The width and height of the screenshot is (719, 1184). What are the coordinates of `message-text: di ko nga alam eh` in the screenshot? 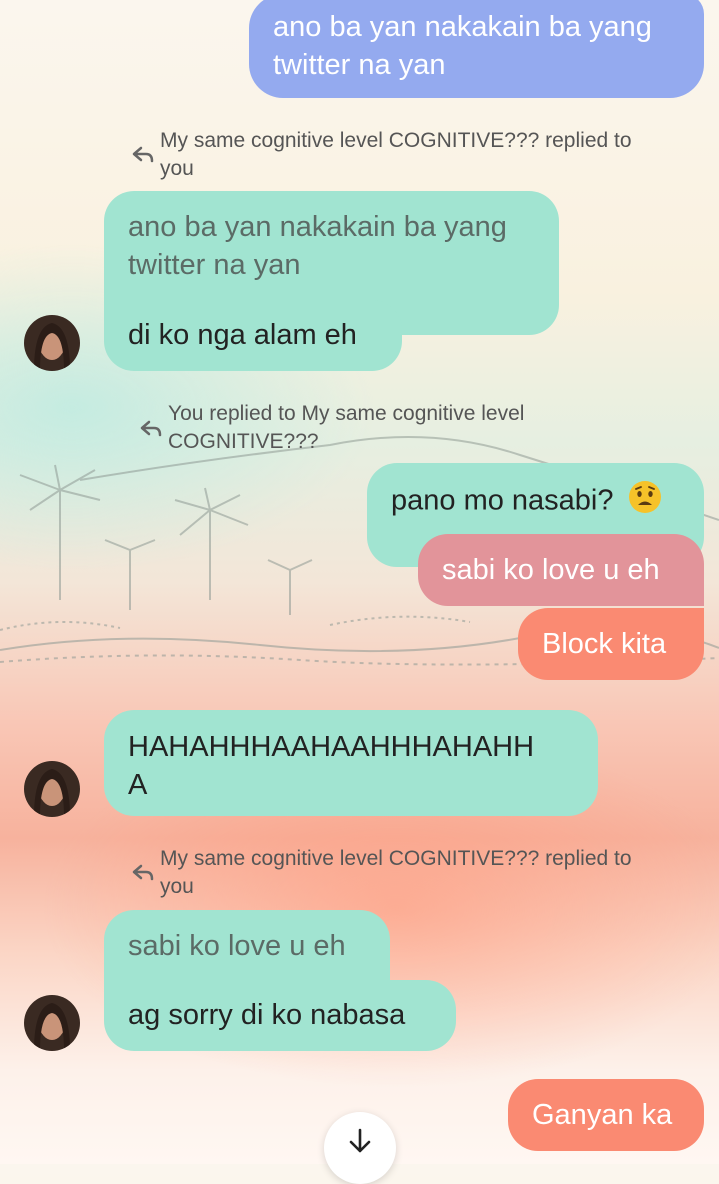 It's located at (242, 335).